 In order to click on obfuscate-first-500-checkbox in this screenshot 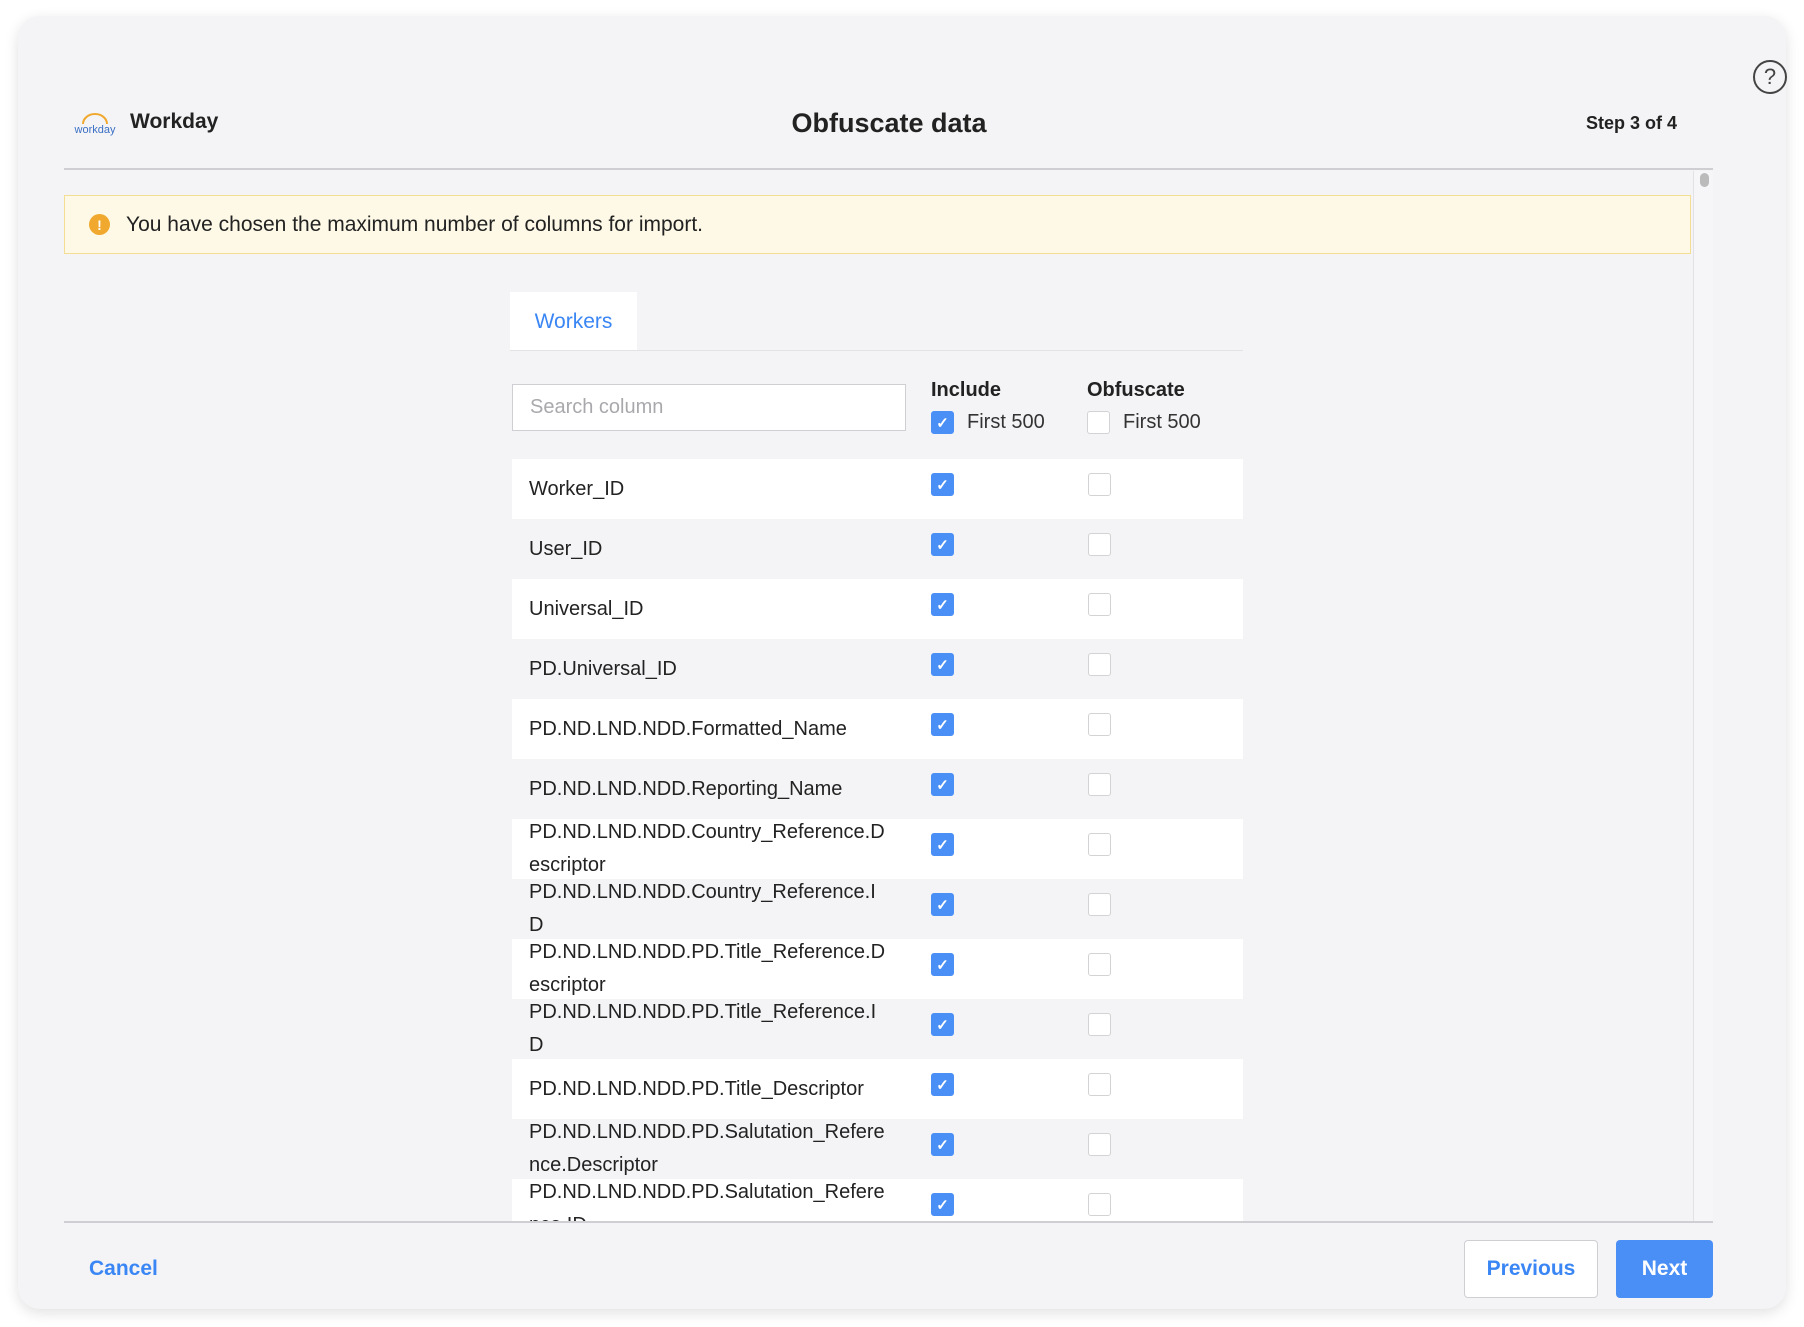, I will do `click(1098, 422)`.